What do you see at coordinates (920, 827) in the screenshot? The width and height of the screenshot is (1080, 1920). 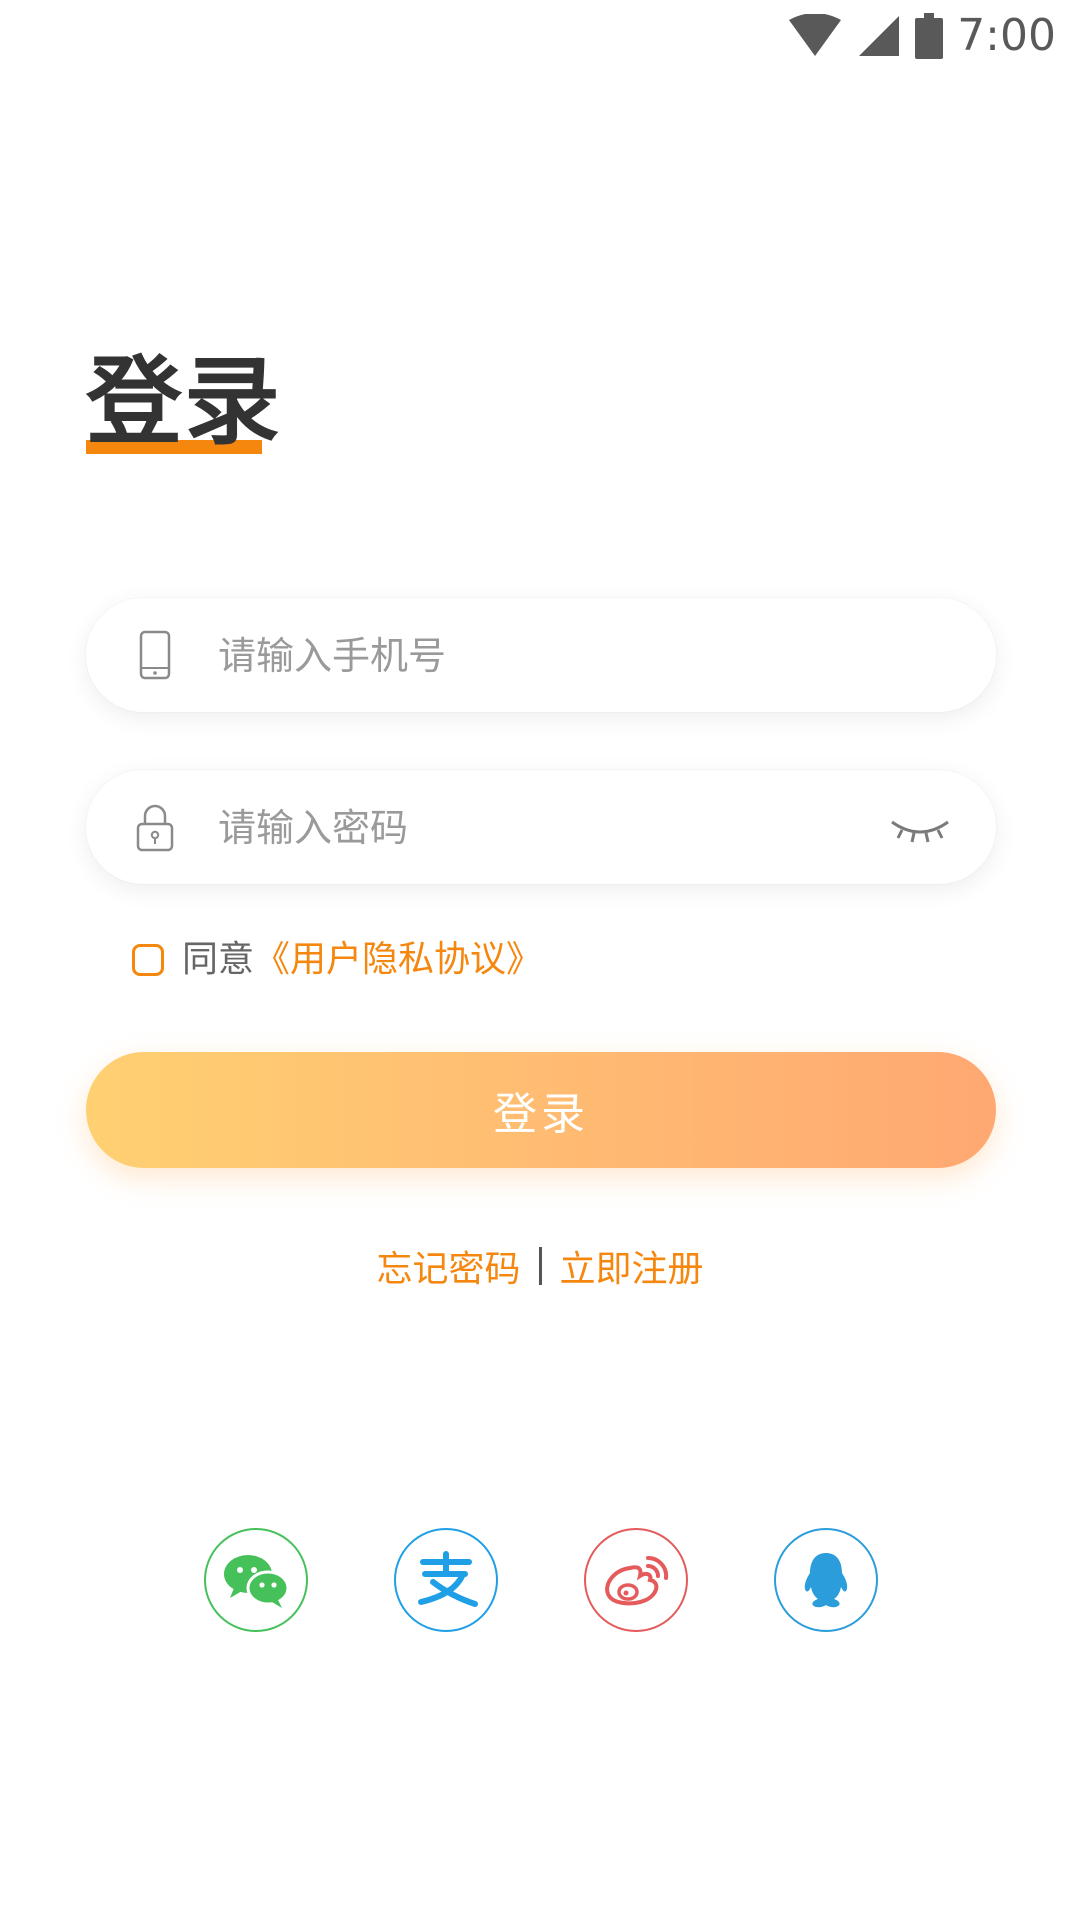 I see `eye-closed-icon` at bounding box center [920, 827].